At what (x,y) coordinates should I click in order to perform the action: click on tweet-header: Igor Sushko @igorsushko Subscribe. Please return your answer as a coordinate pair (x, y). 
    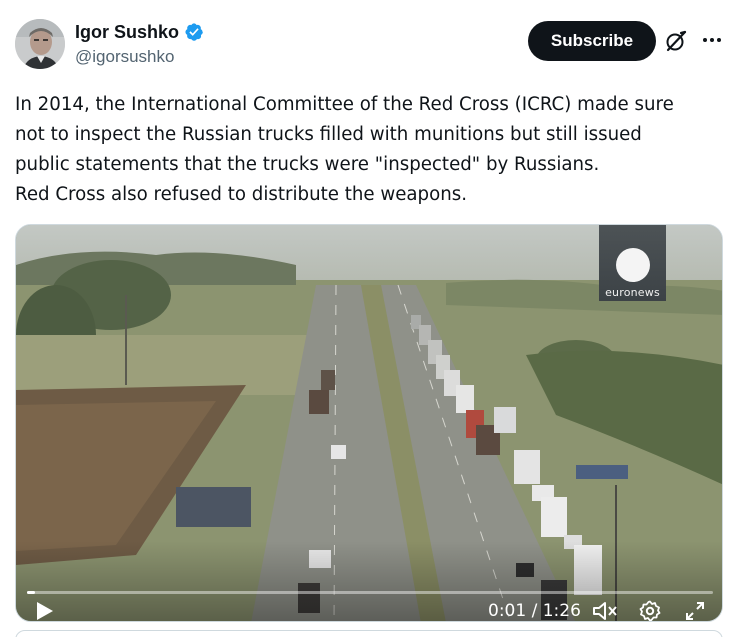
    Looking at the image, I should click on (369, 46).